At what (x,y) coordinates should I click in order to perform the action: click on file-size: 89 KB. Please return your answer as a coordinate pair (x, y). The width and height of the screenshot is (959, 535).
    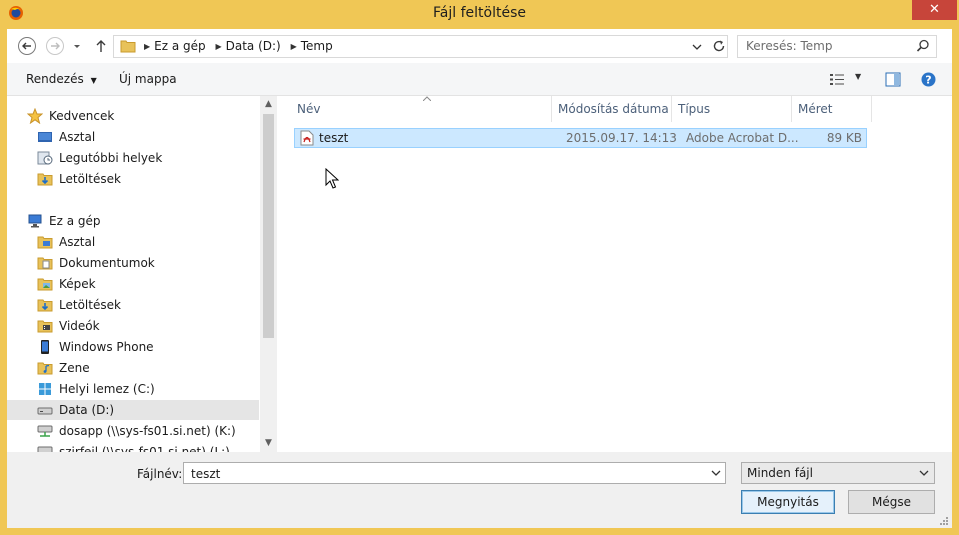
    Looking at the image, I should click on (844, 138).